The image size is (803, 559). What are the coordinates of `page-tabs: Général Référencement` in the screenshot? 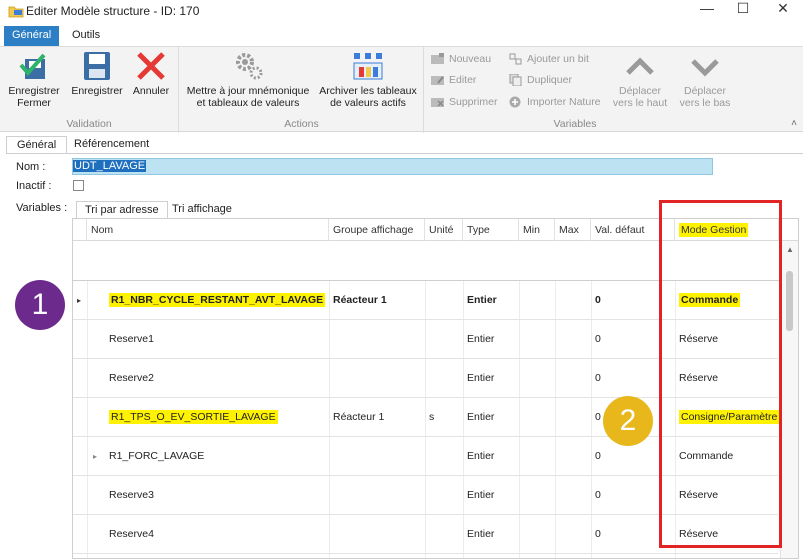 It's located at (401, 144).